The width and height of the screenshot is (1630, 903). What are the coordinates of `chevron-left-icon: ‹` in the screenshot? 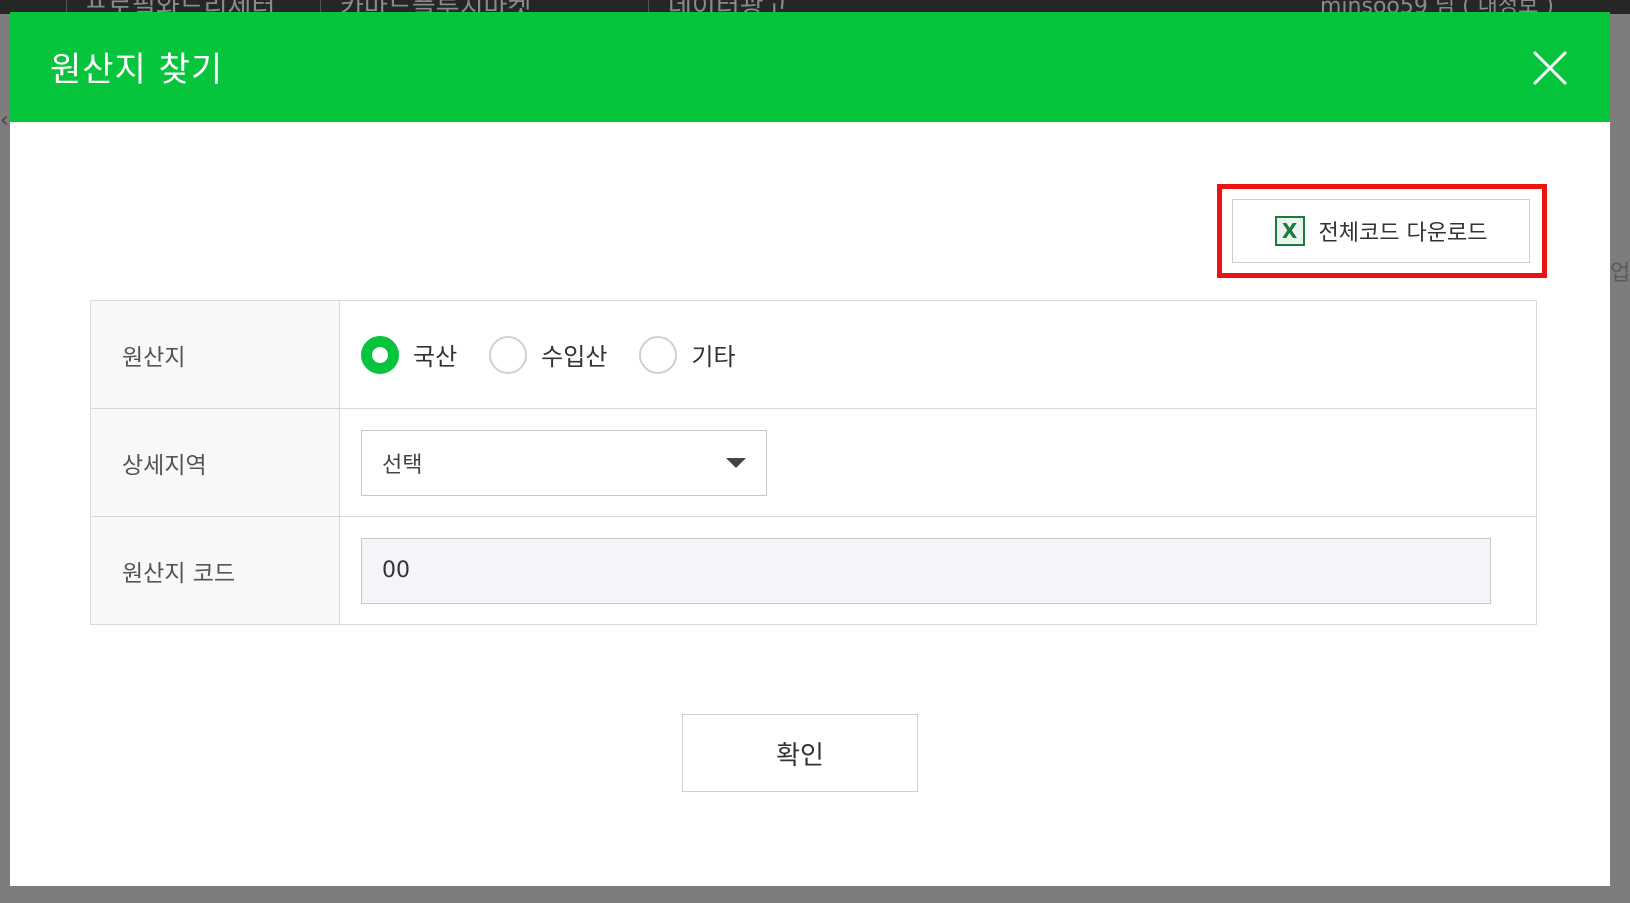 It's located at (4, 120).